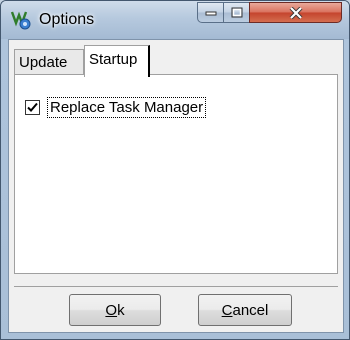  I want to click on ok-label-rest: k, so click(121, 310).